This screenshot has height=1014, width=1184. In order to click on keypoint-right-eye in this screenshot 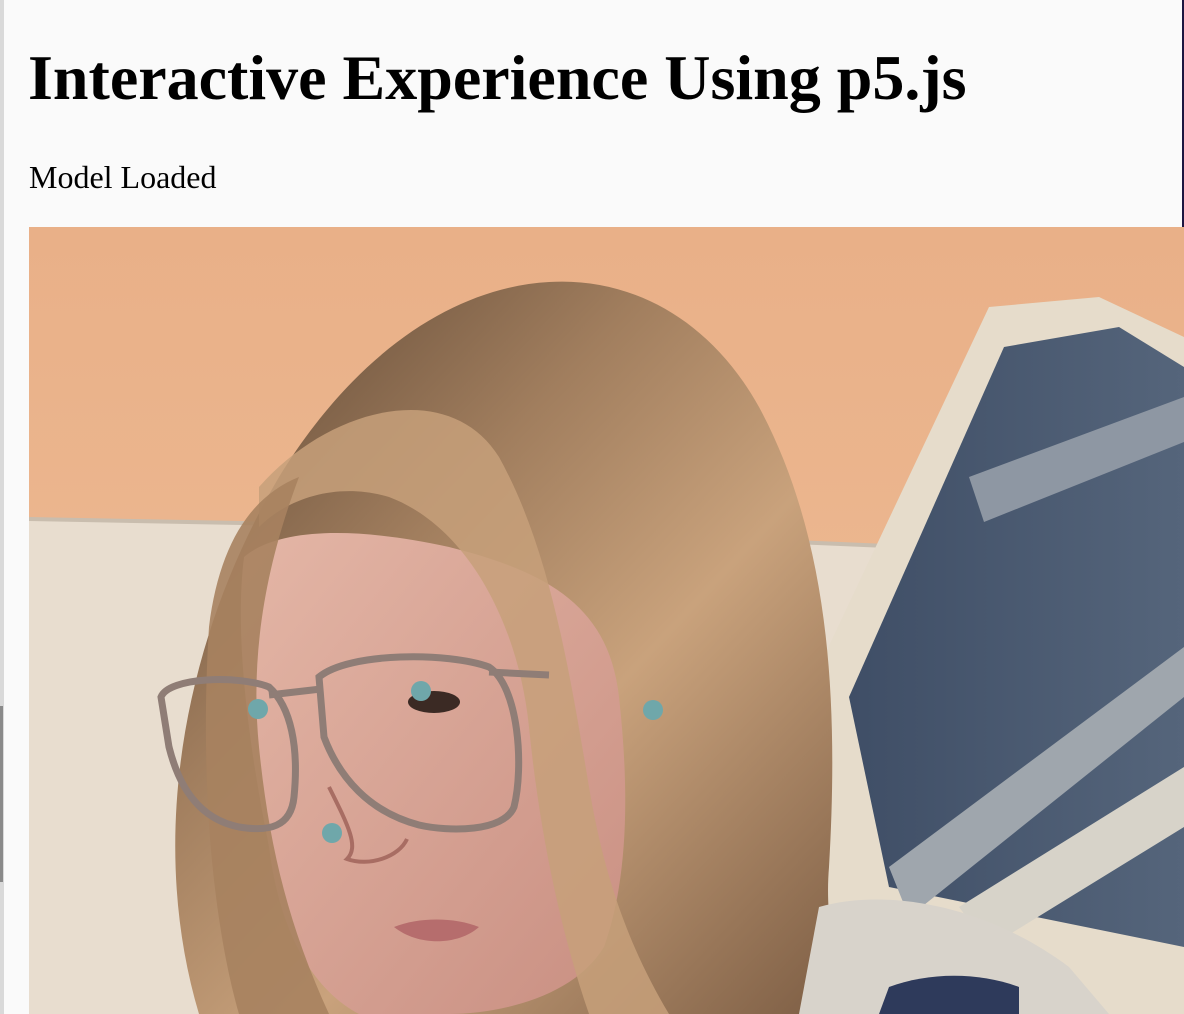, I will do `click(258, 709)`.